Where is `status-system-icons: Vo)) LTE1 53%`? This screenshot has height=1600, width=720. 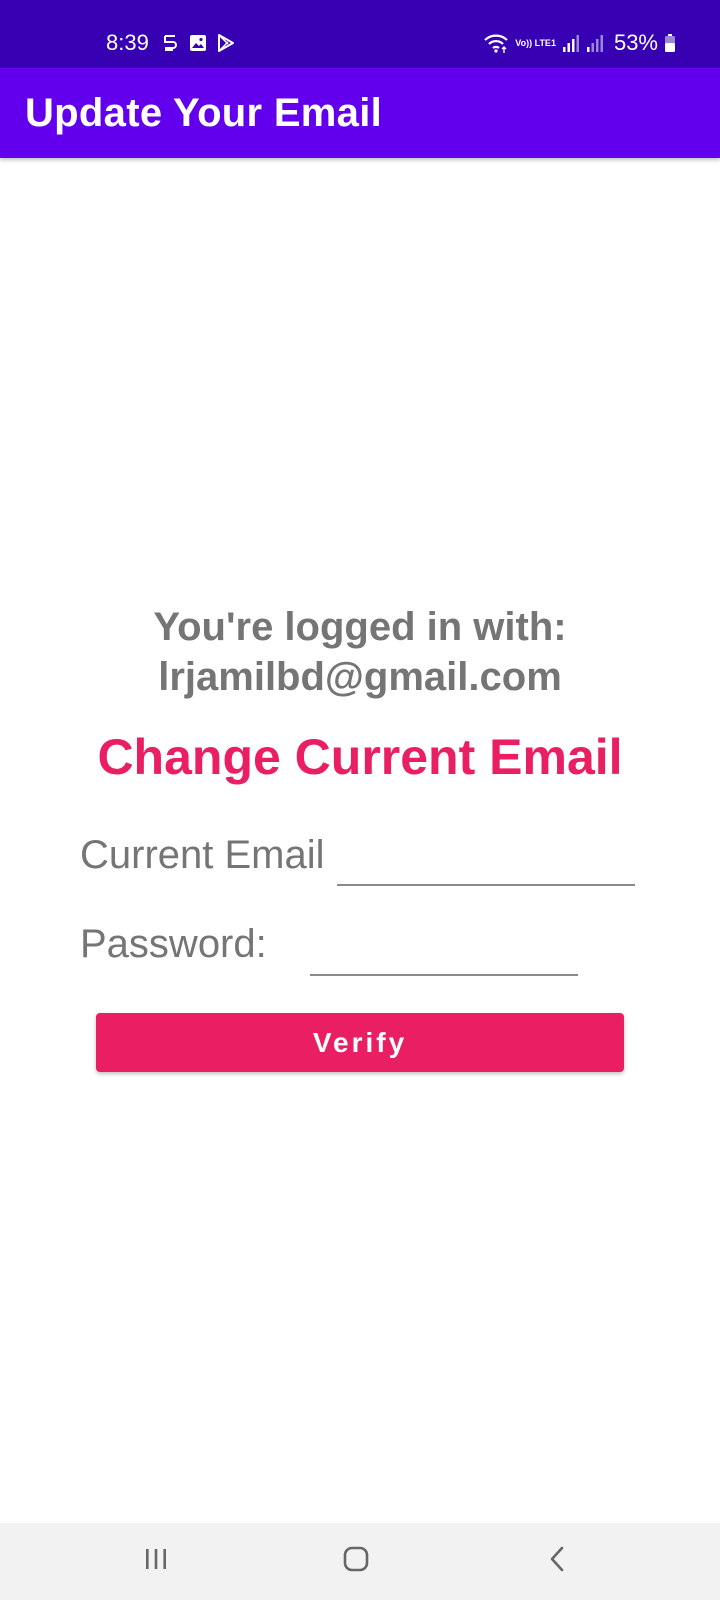 status-system-icons: Vo)) LTE1 53% is located at coordinates (579, 43).